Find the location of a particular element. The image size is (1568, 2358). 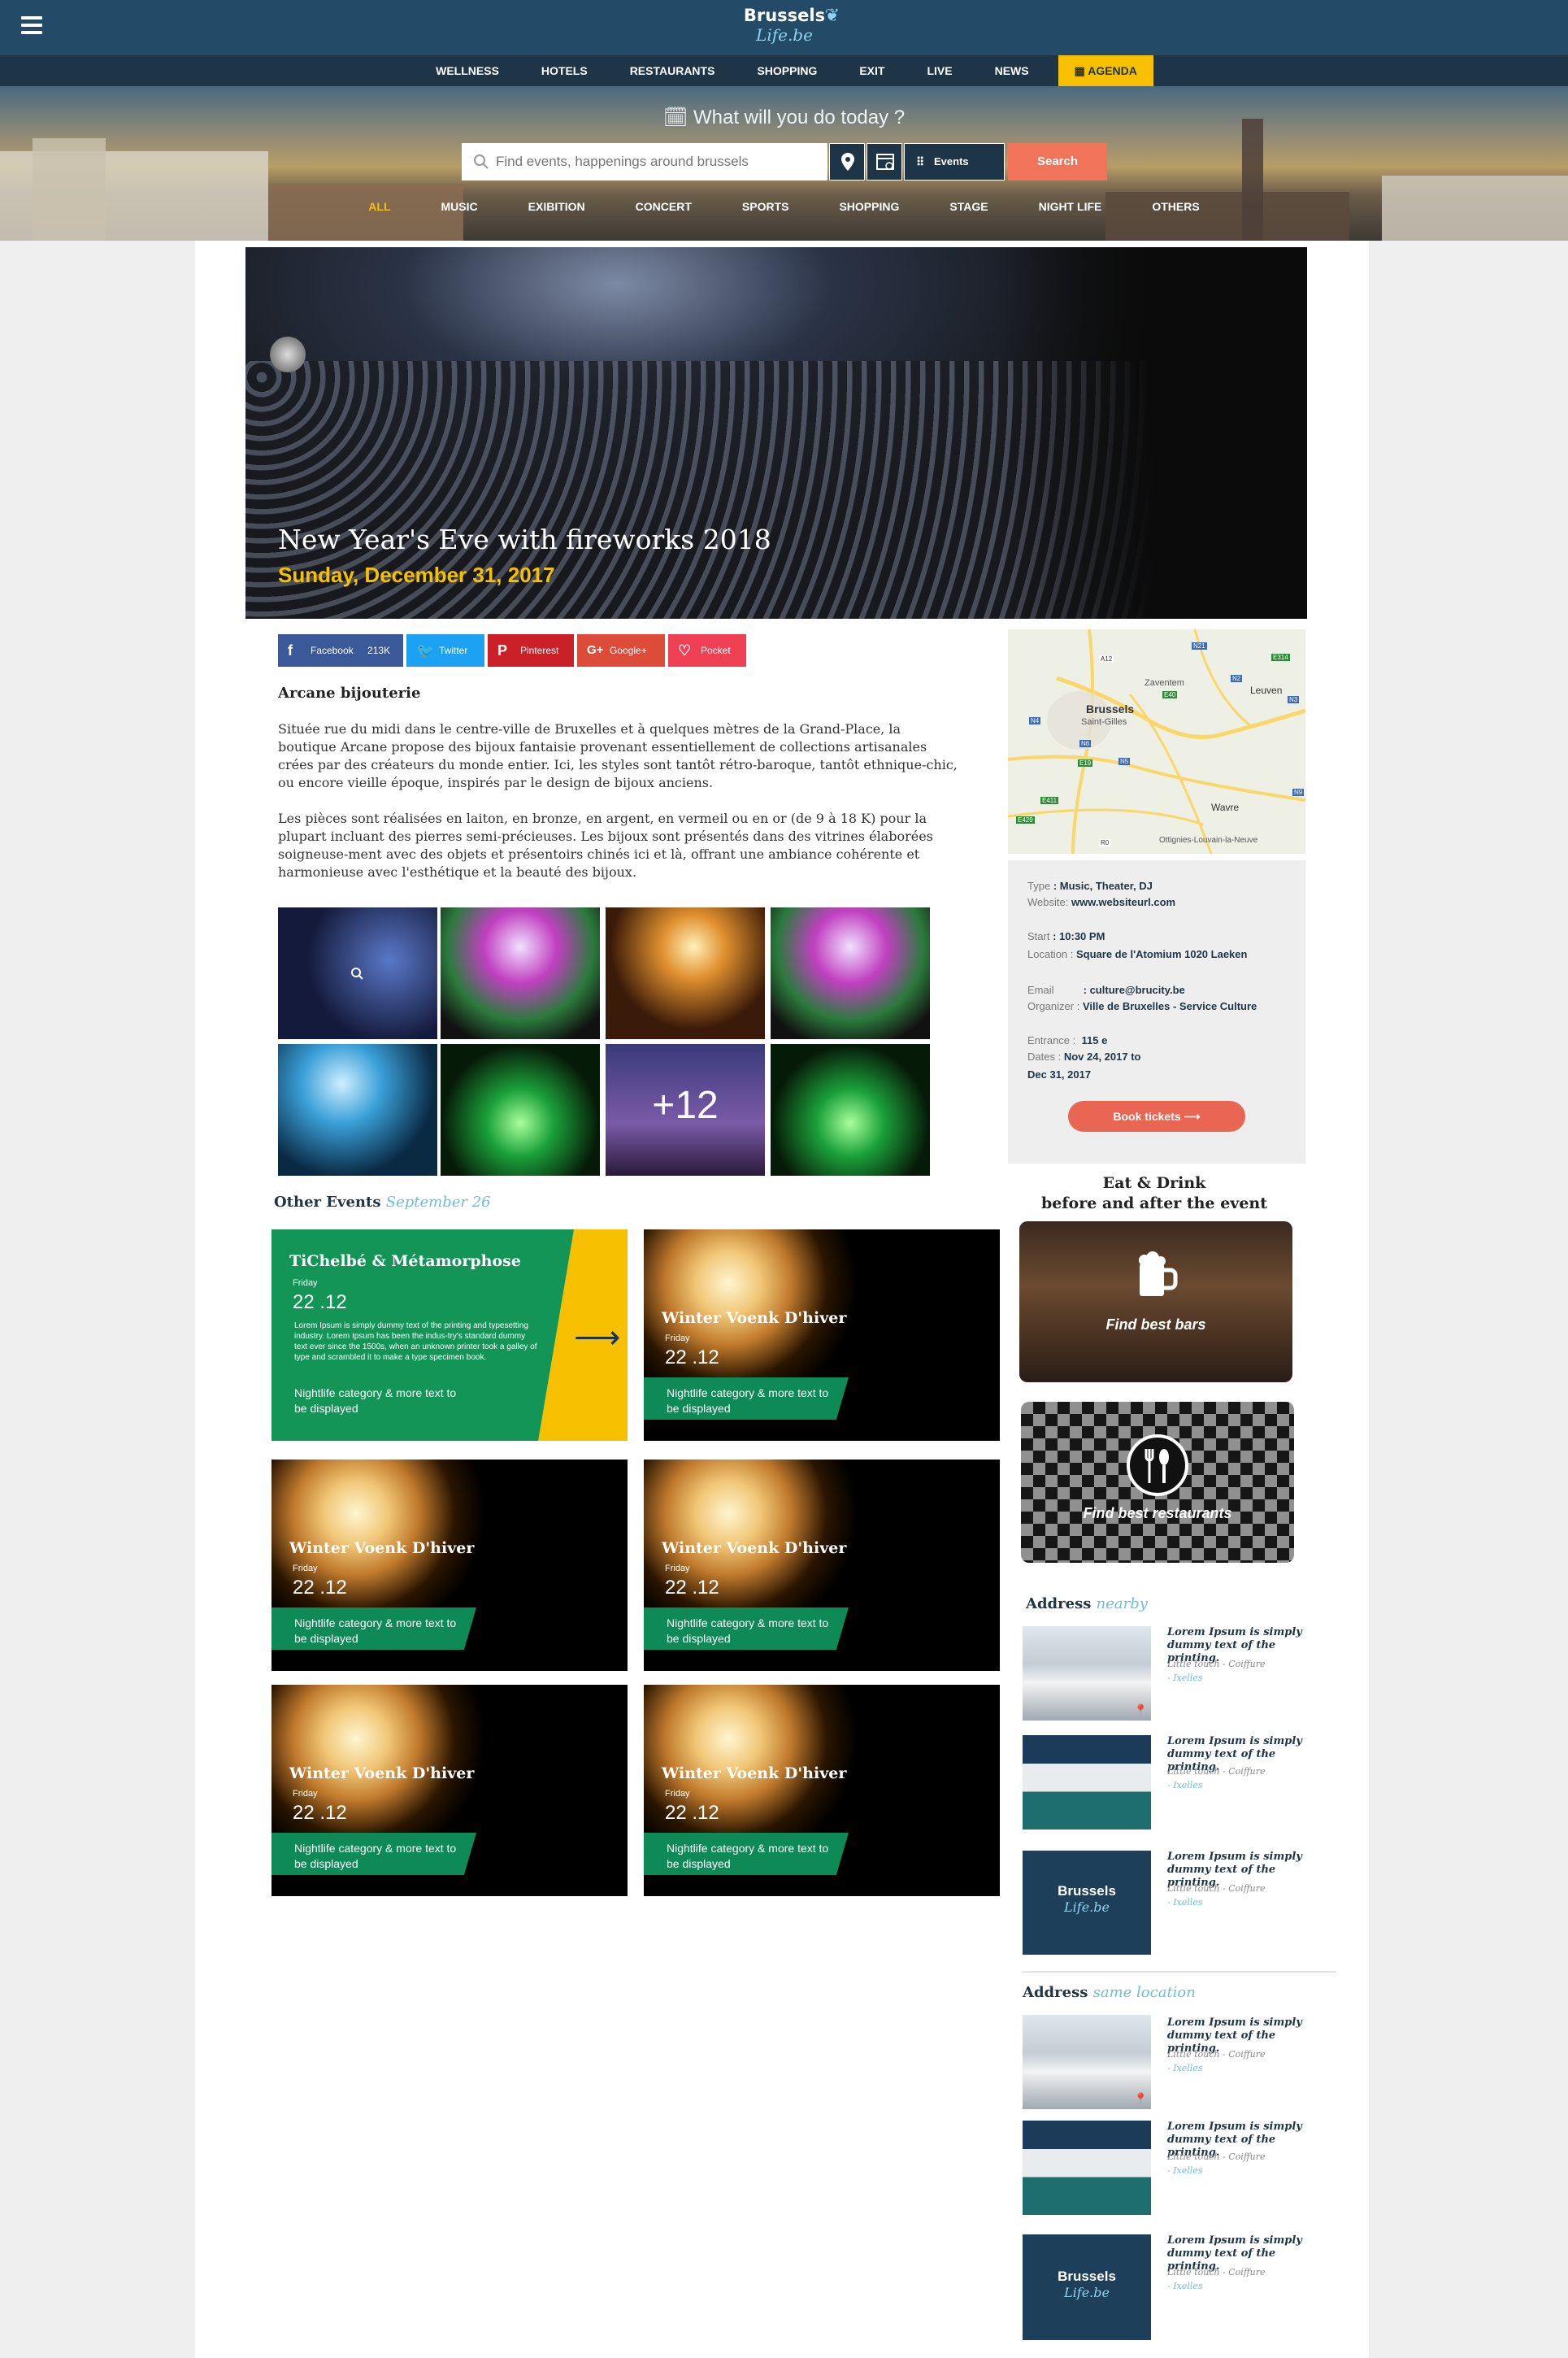

address-same-title: Address same location is located at coordinates (1109, 1992).